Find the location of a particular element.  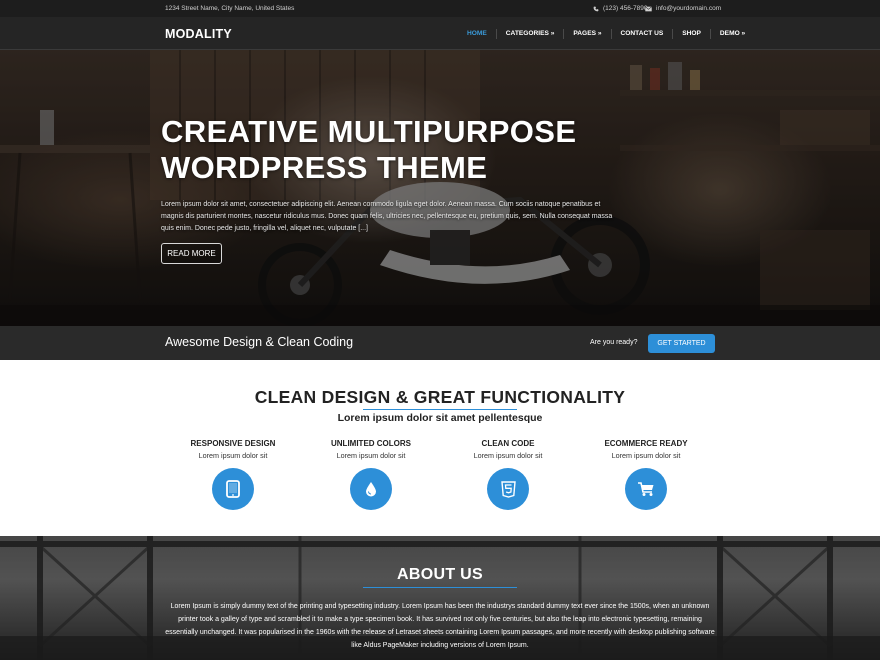

features-title-underline is located at coordinates (440, 409).